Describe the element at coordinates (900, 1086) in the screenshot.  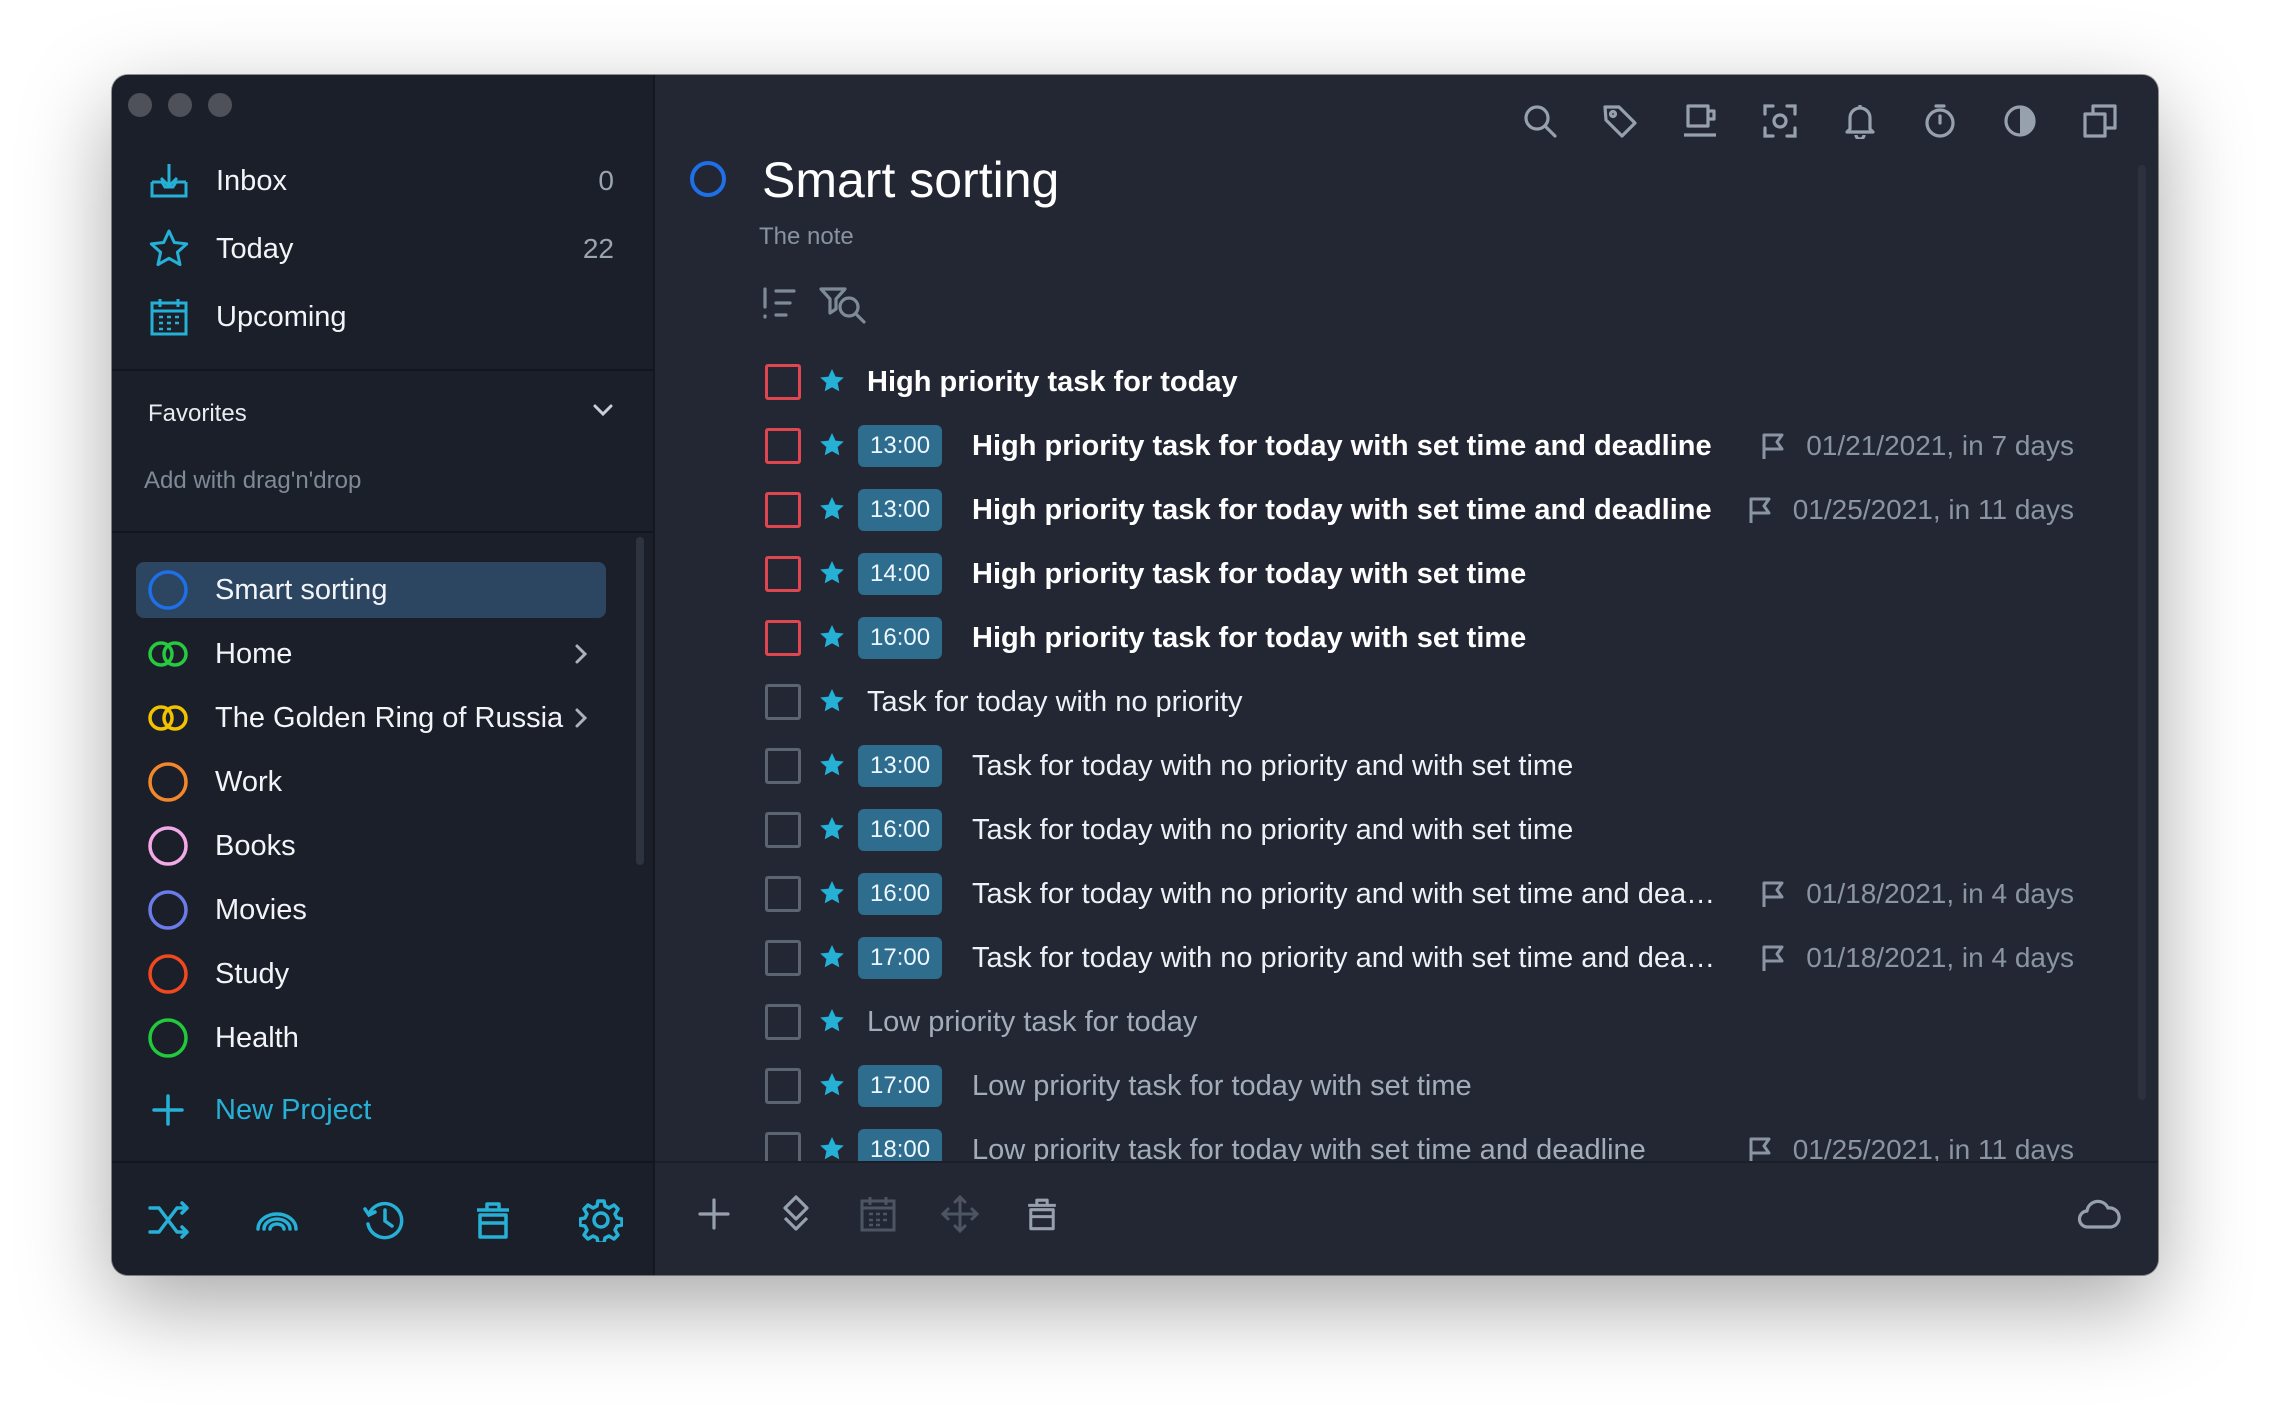
I see `time-badge: 17:00` at that location.